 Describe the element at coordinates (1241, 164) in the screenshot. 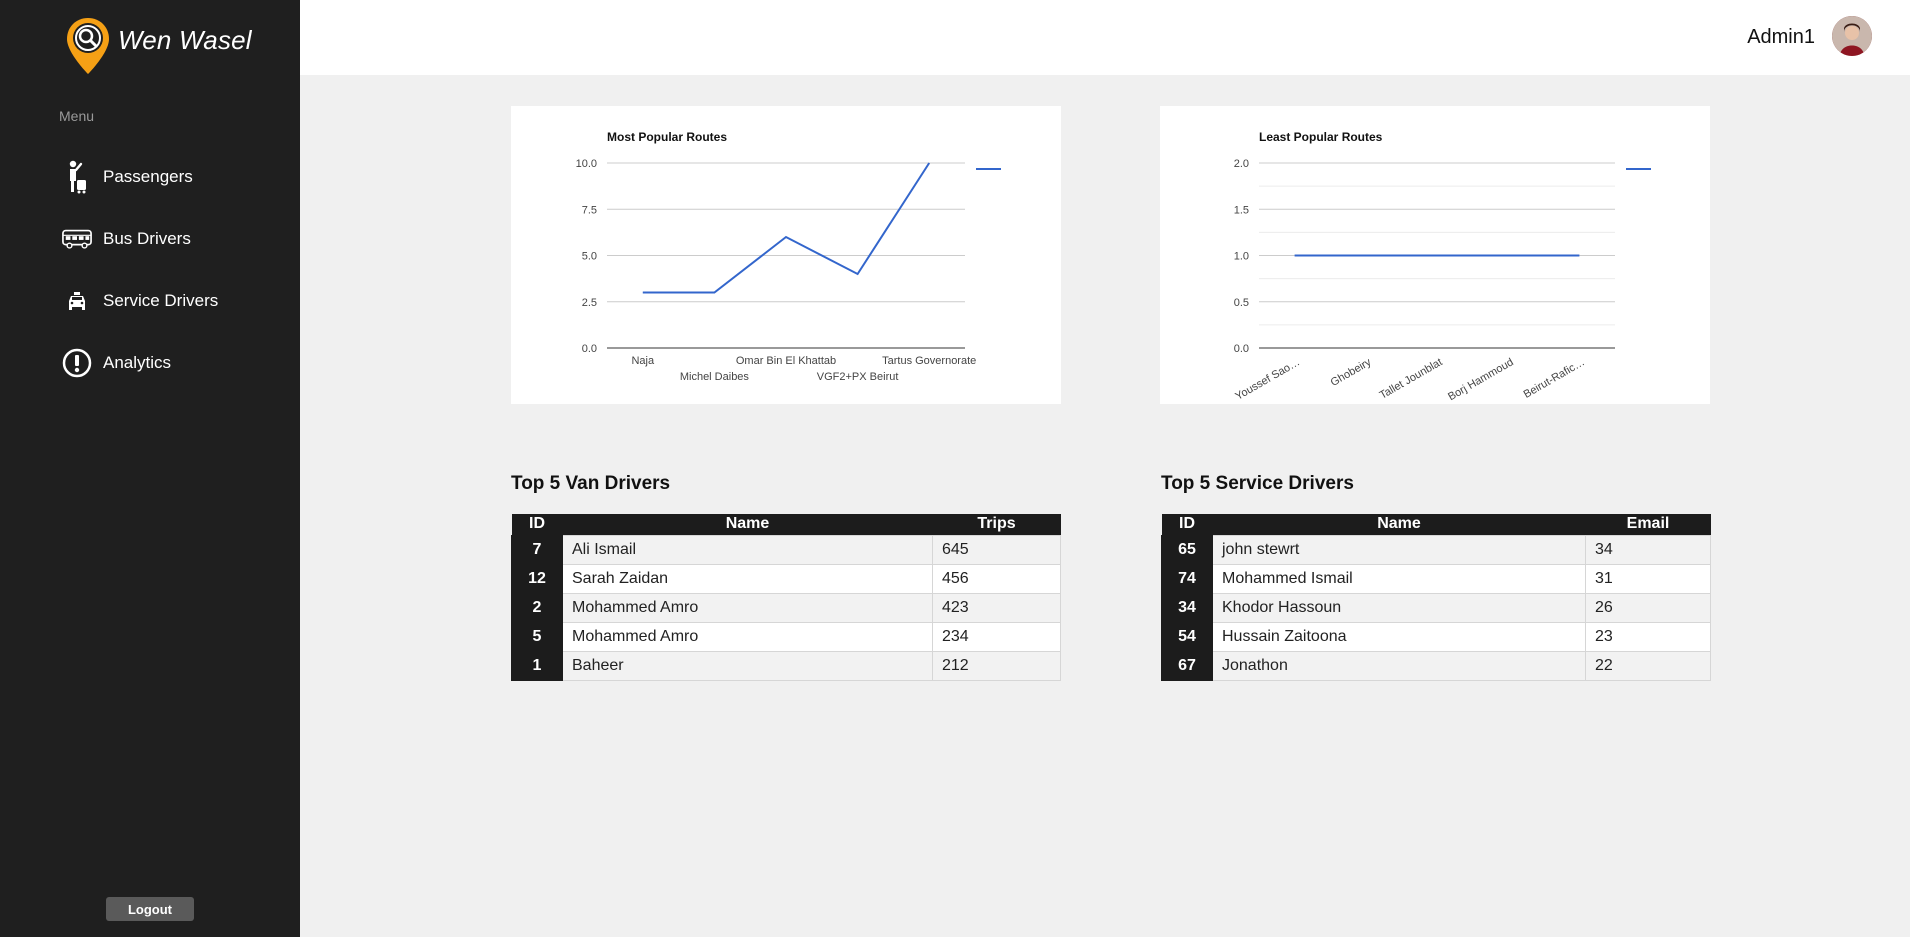

I see `y-tick-label: 2.0` at that location.